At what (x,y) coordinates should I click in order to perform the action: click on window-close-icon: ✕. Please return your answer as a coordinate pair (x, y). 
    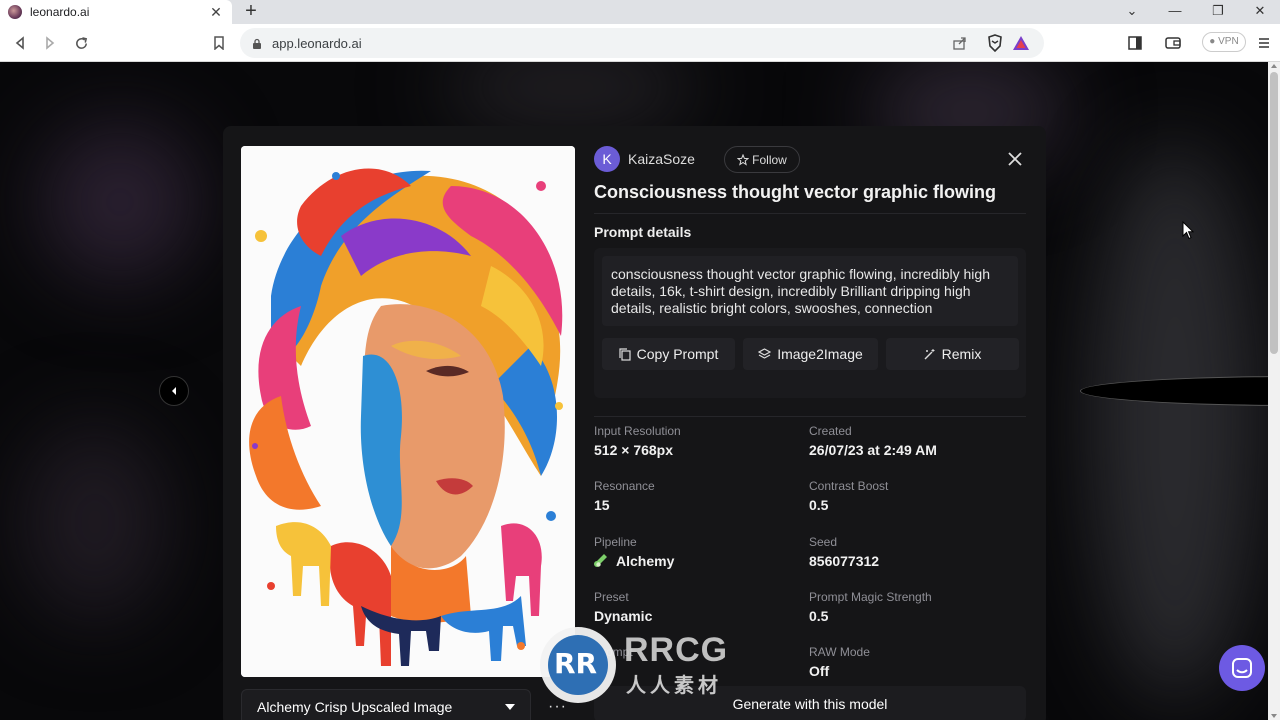
    Looking at the image, I should click on (1260, 12).